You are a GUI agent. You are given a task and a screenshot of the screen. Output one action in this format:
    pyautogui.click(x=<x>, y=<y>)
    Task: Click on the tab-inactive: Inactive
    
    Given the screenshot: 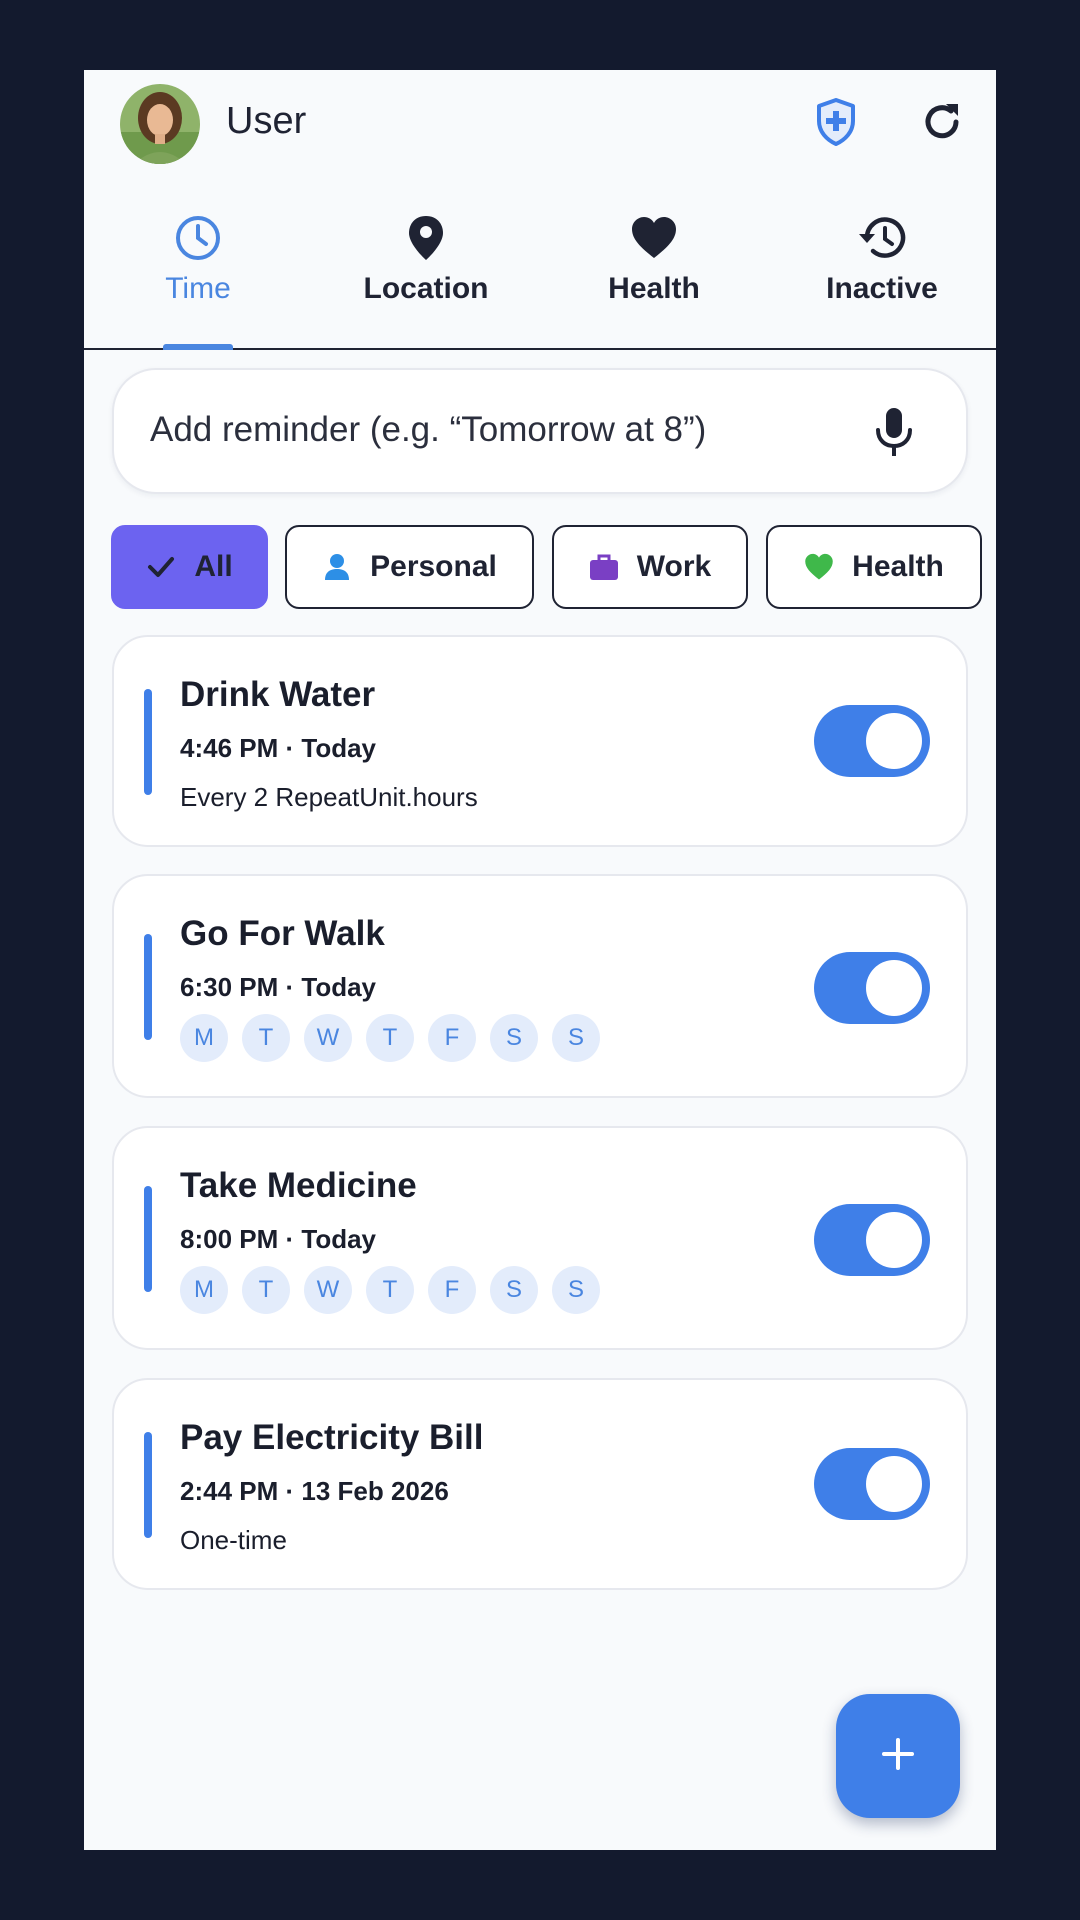 What is the action you would take?
    pyautogui.click(x=882, y=274)
    